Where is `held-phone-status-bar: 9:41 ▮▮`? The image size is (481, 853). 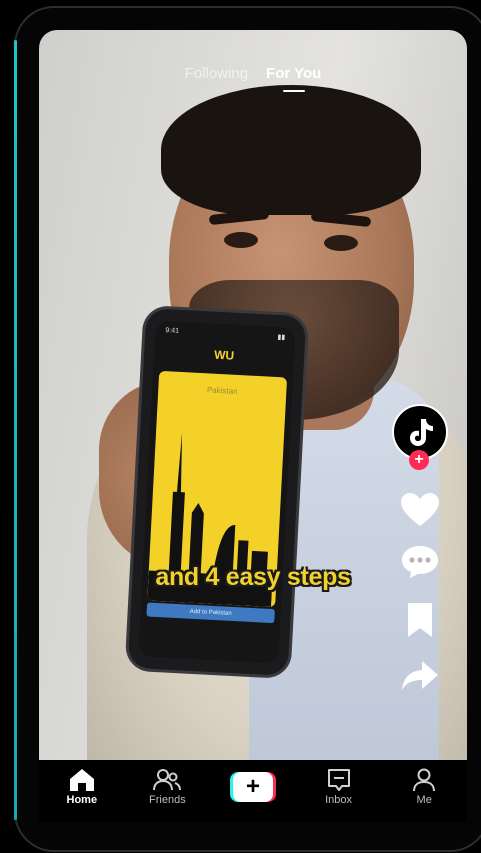 held-phone-status-bar: 9:41 ▮▮ is located at coordinates (225, 334).